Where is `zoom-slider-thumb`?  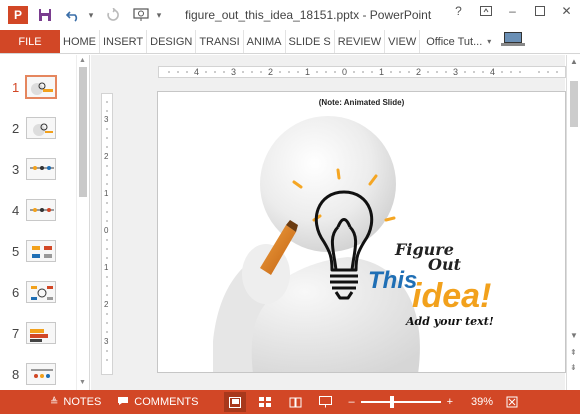
zoom-slider-thumb is located at coordinates (391, 402).